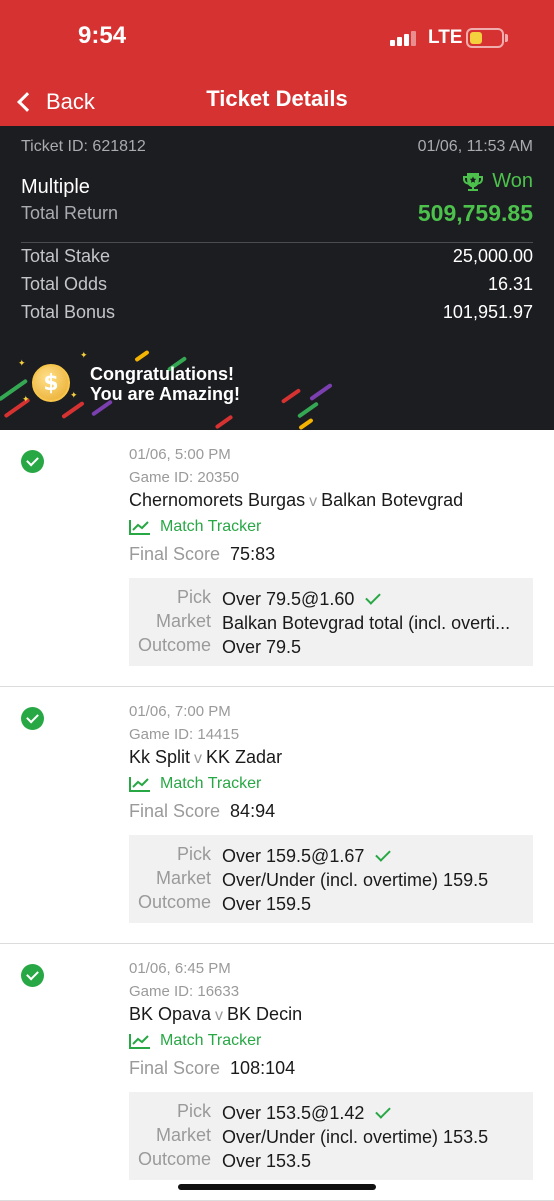  What do you see at coordinates (267, 903) in the screenshot?
I see `outcome-value: Over 159.5` at bounding box center [267, 903].